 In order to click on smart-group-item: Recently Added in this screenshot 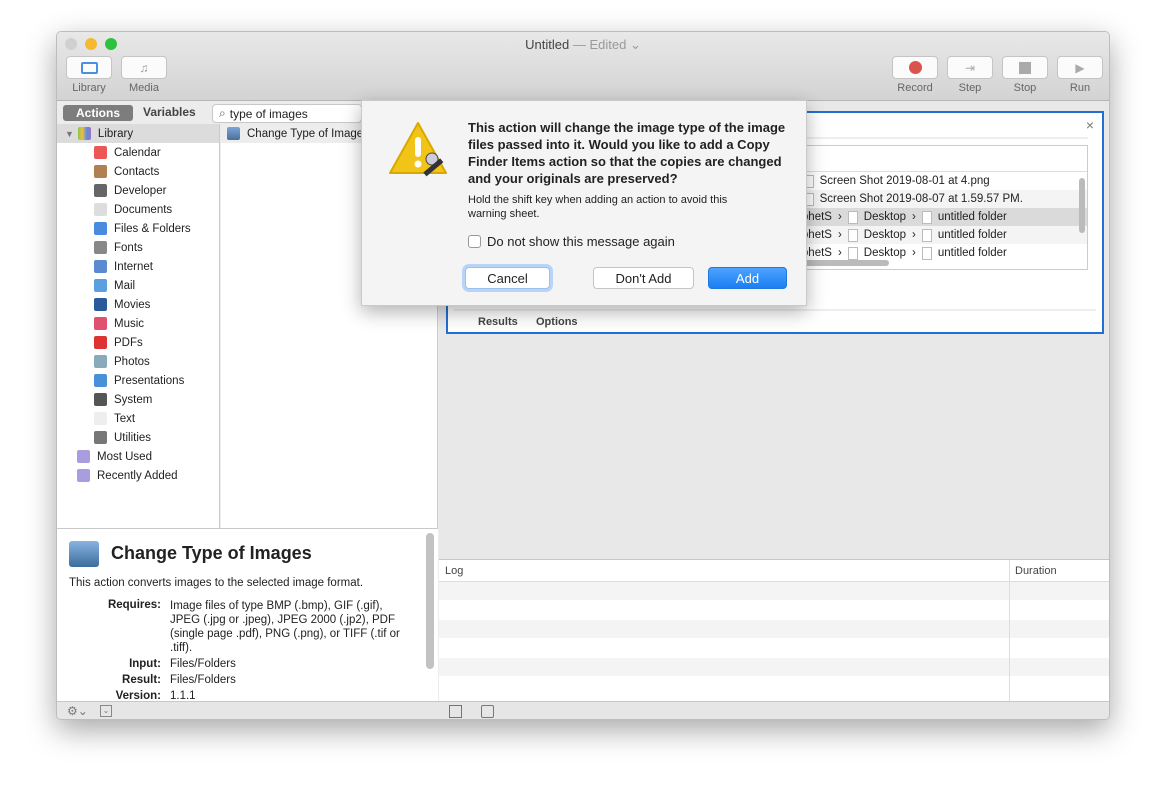, I will do `click(138, 475)`.